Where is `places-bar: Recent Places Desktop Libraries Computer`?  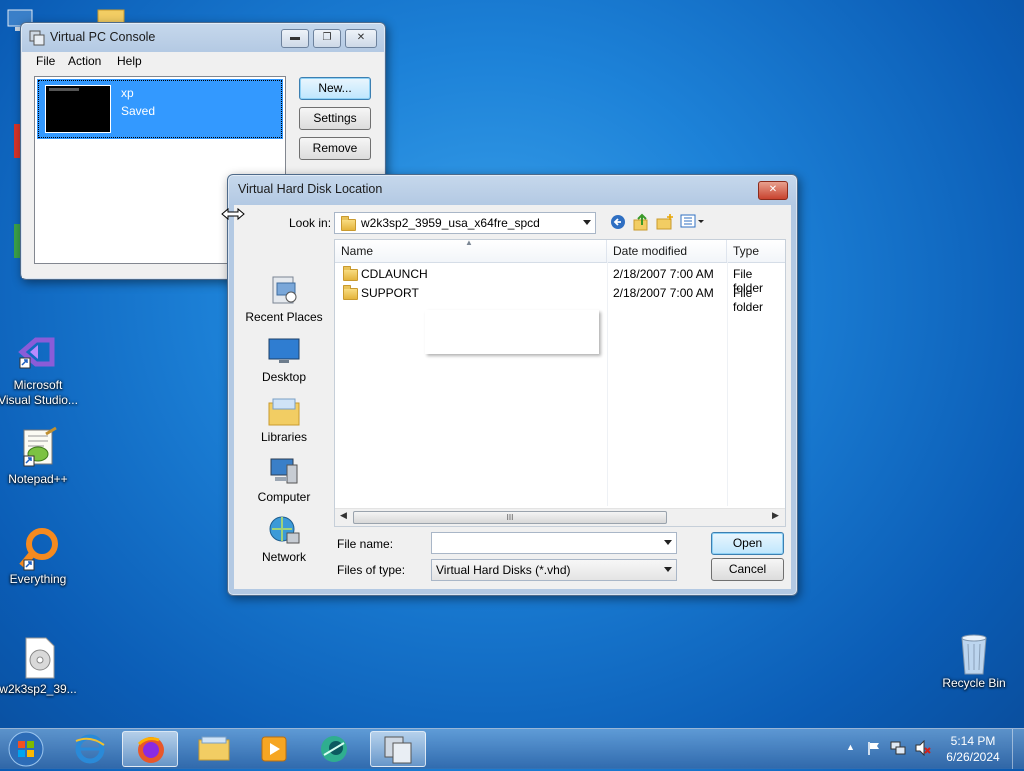 places-bar: Recent Places Desktop Libraries Computer is located at coordinates (284, 401).